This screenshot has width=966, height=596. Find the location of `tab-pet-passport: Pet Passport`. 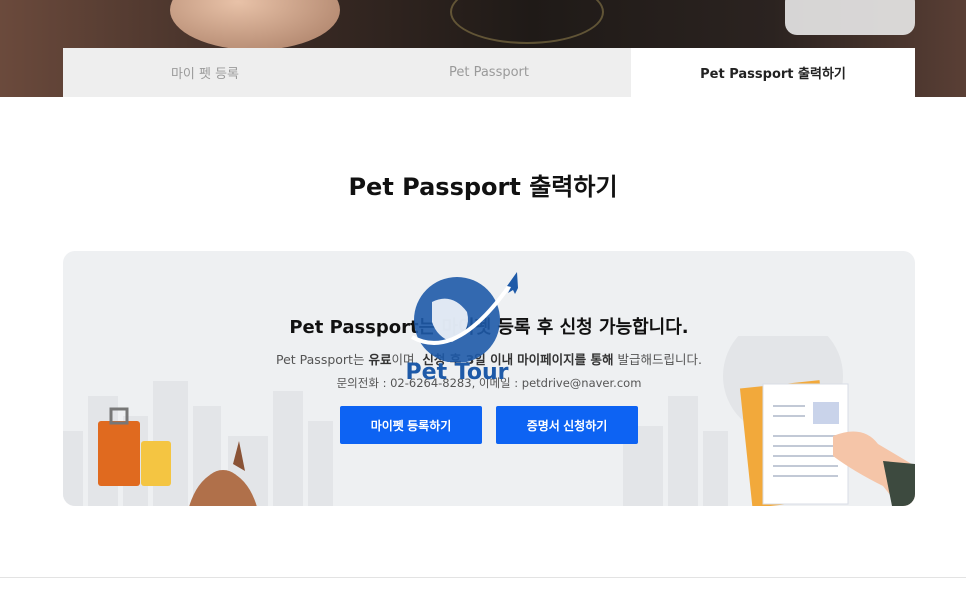

tab-pet-passport: Pet Passport is located at coordinates (489, 72).